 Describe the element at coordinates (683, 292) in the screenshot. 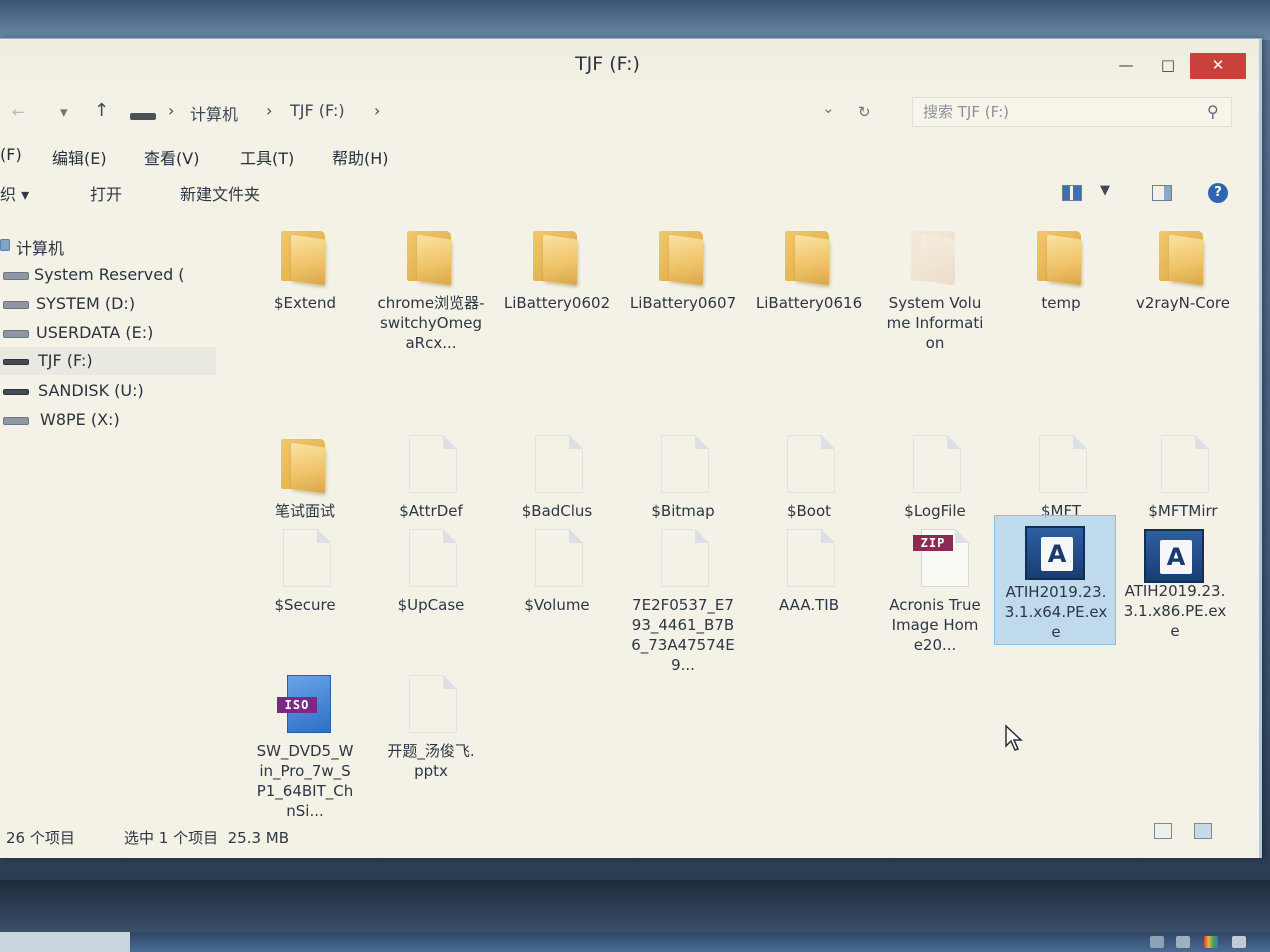

I see `folder-item: LiBattery0607` at that location.